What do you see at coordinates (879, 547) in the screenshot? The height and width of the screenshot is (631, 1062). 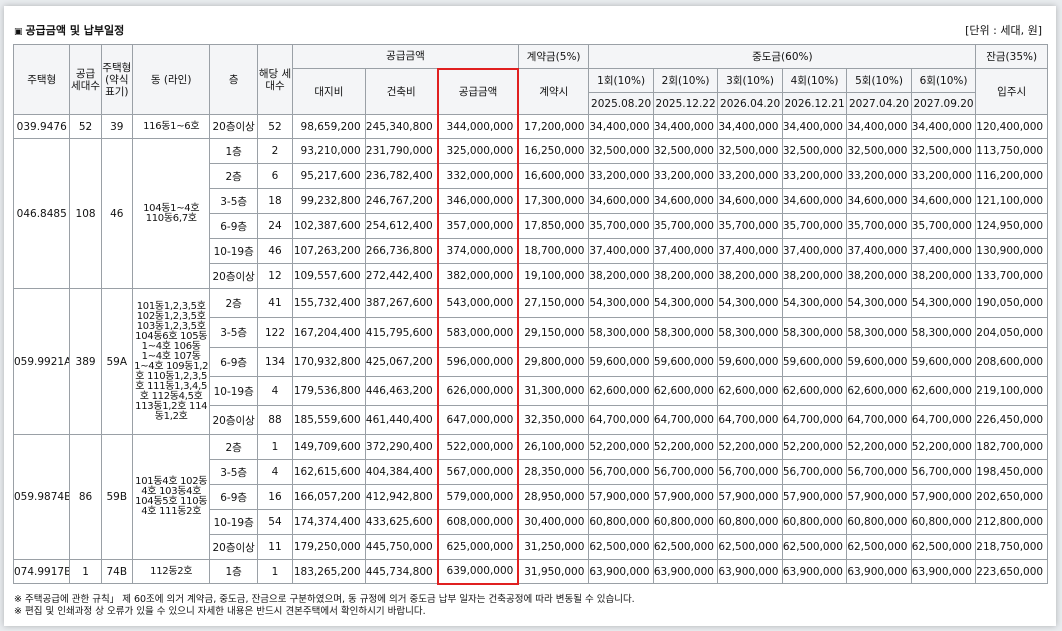 I see `cell-installment-5: 62,500,000` at bounding box center [879, 547].